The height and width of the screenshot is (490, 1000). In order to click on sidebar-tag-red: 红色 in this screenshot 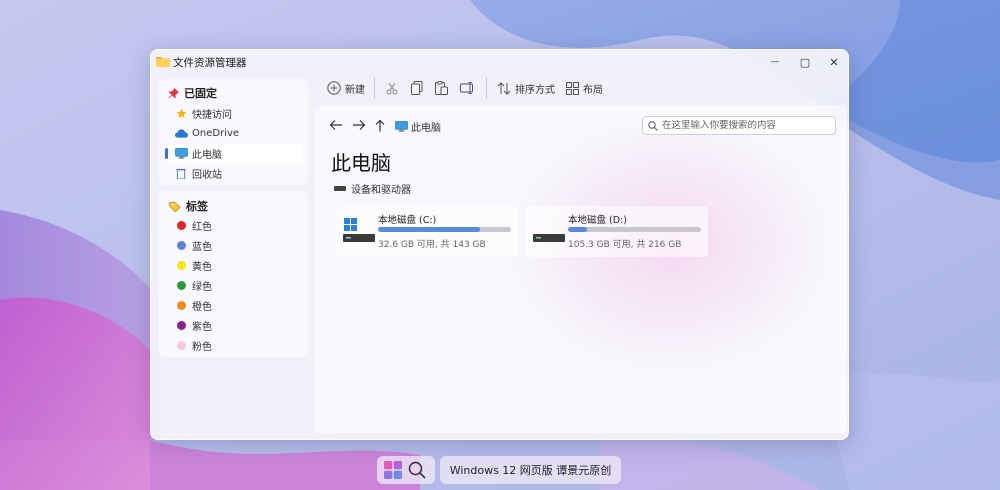, I will do `click(233, 225)`.